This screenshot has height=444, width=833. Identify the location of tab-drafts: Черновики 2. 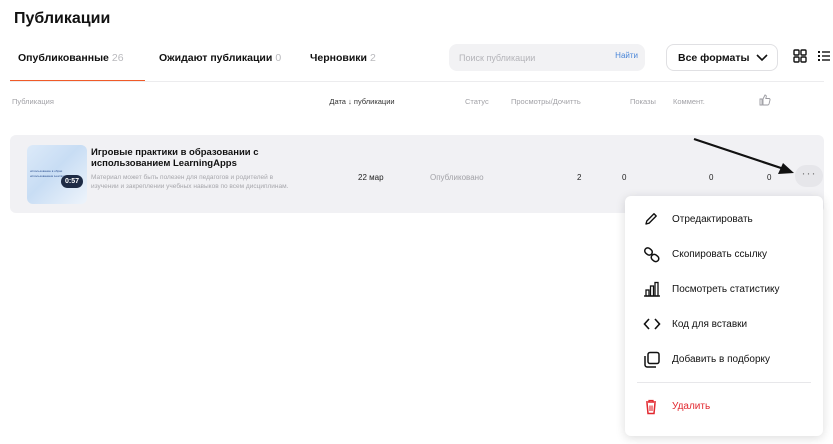
(343, 58).